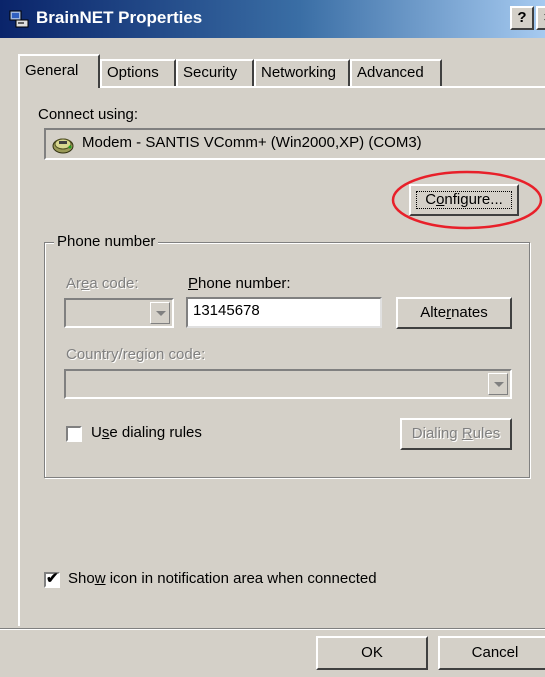 The height and width of the screenshot is (677, 545). I want to click on country-region-label: Country/region code:, so click(136, 354).